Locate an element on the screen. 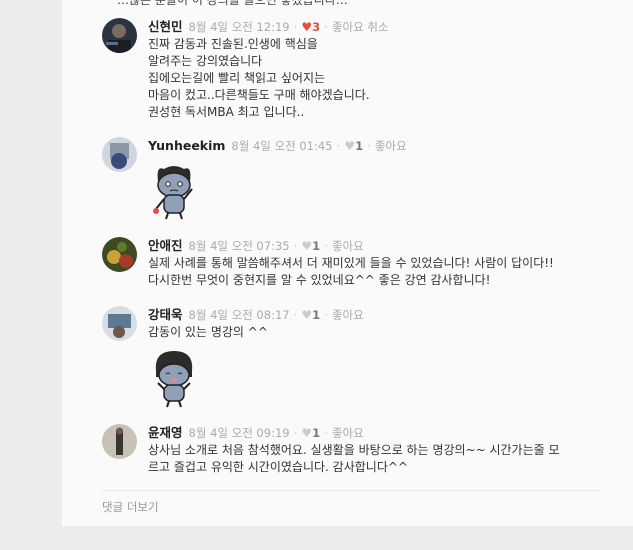 Image resolution: width=633 pixels, height=550 pixels. comment-author: 안애진 is located at coordinates (165, 245).